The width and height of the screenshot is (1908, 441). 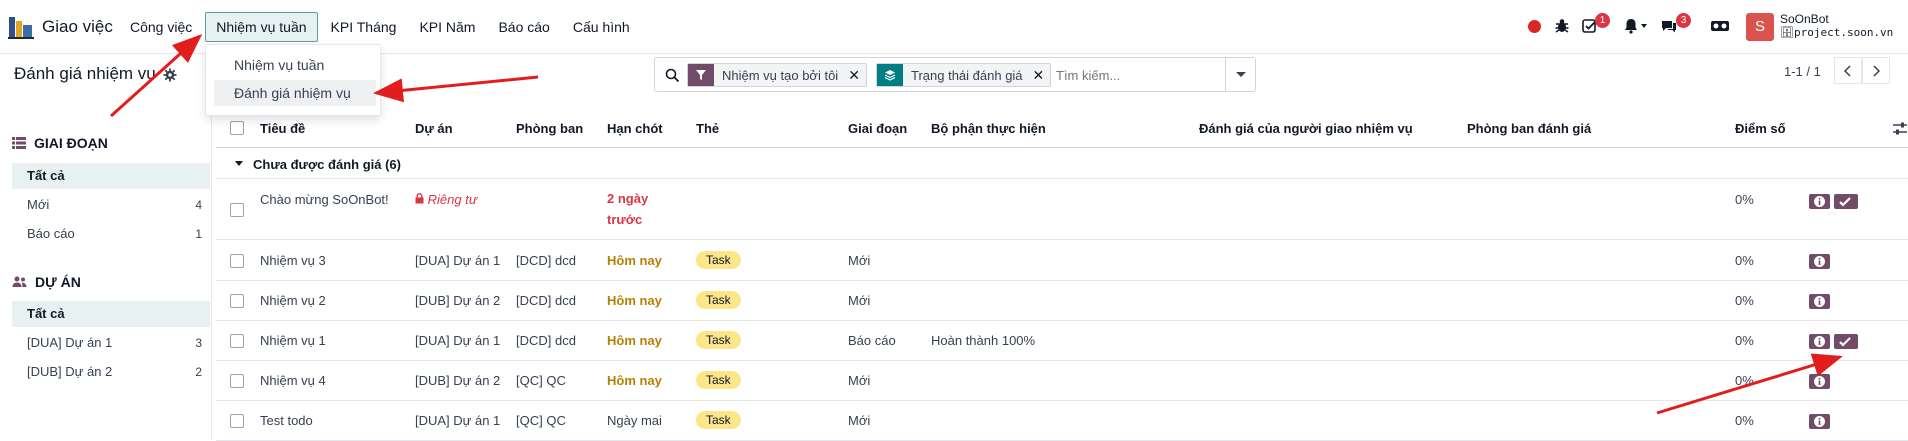 What do you see at coordinates (111, 343) in the screenshot?
I see `project-item-dua: [DUA] Dự án 13` at bounding box center [111, 343].